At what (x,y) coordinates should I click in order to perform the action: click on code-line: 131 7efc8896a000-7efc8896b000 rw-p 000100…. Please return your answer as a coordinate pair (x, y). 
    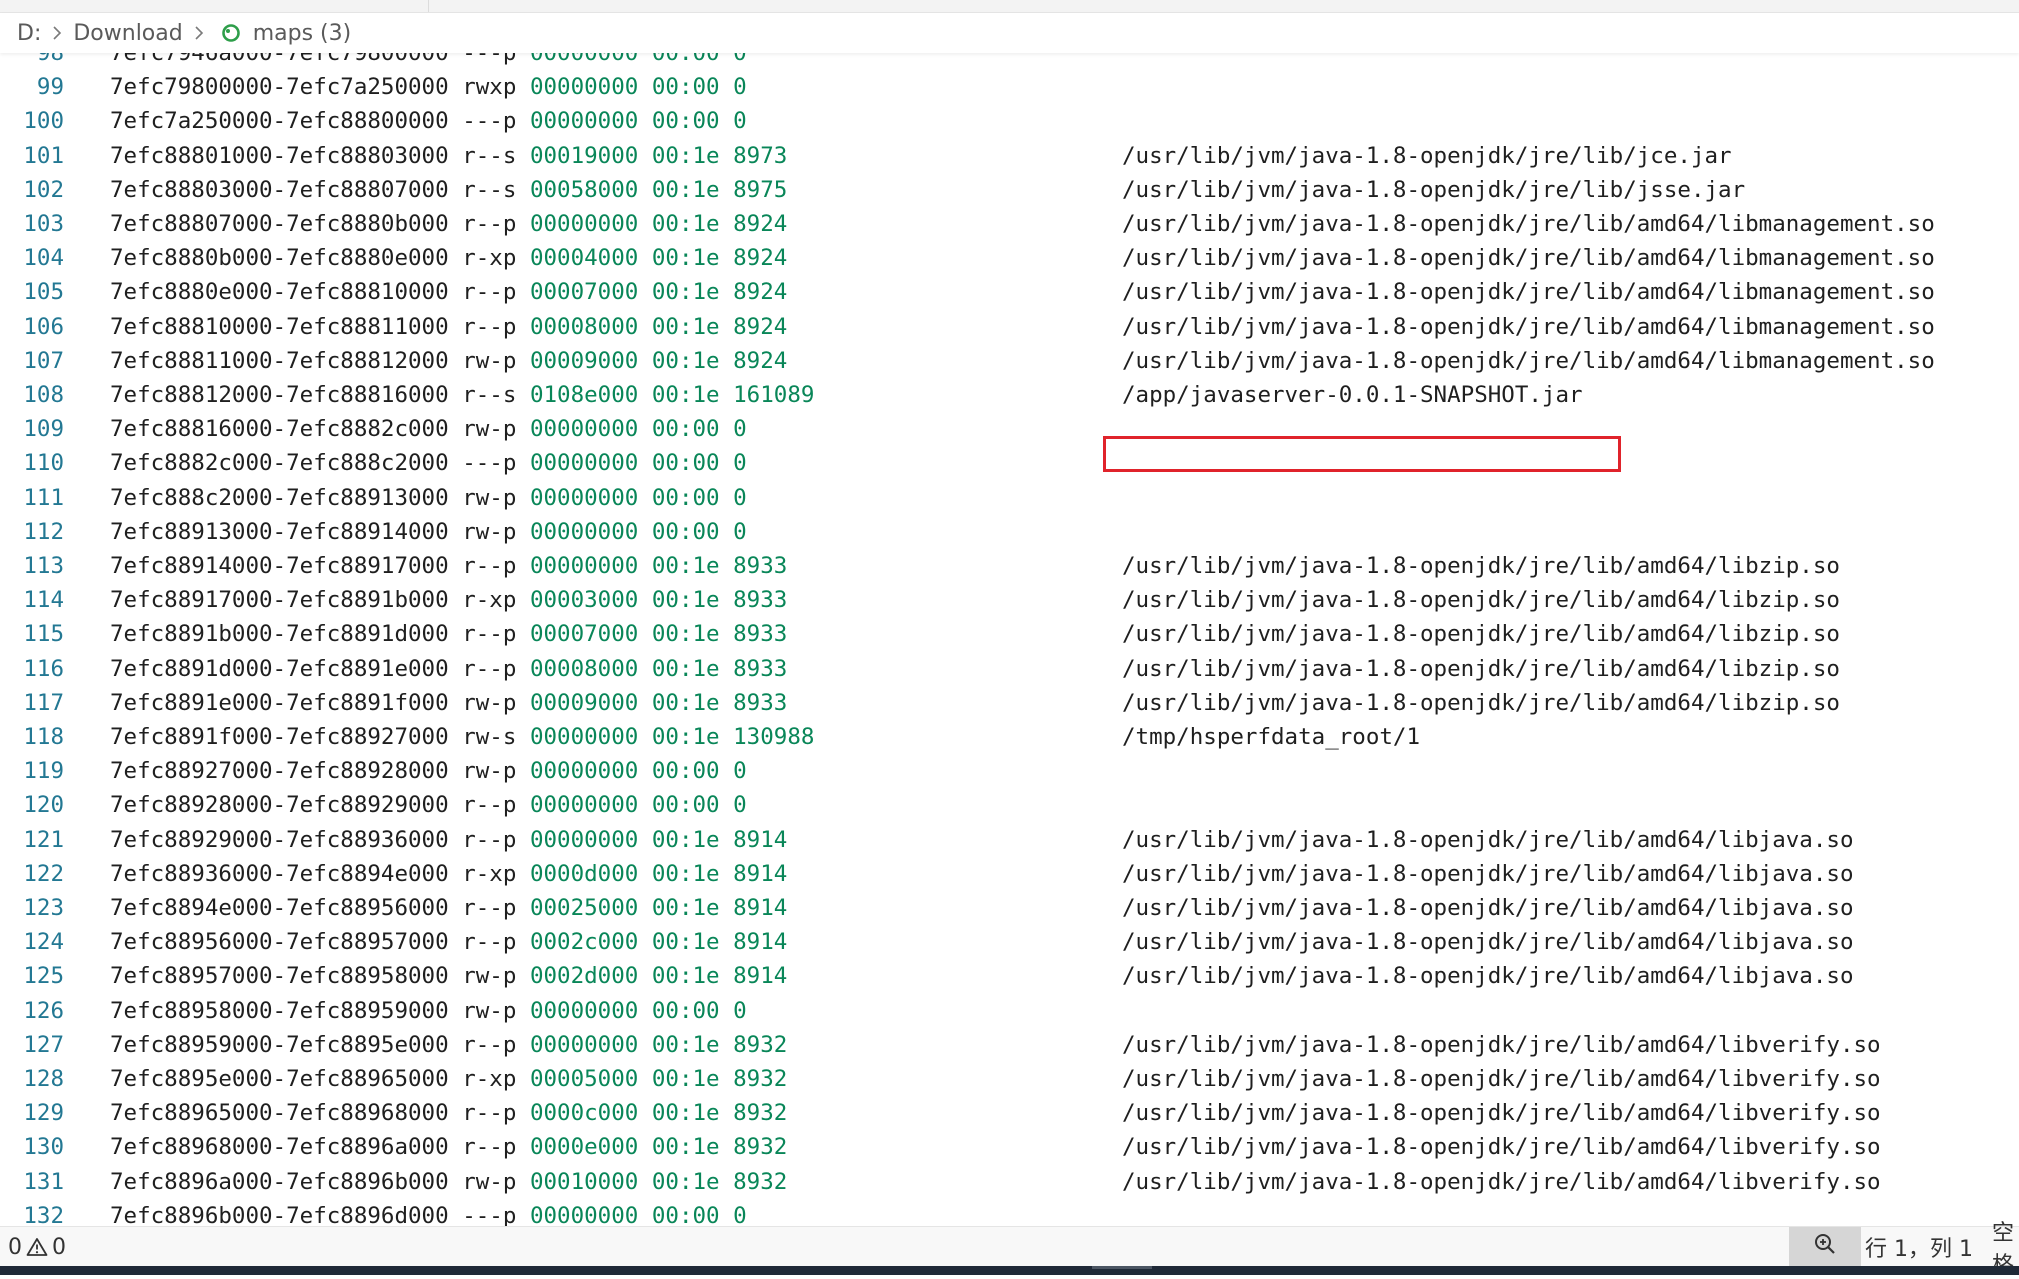
    Looking at the image, I should click on (1009, 1182).